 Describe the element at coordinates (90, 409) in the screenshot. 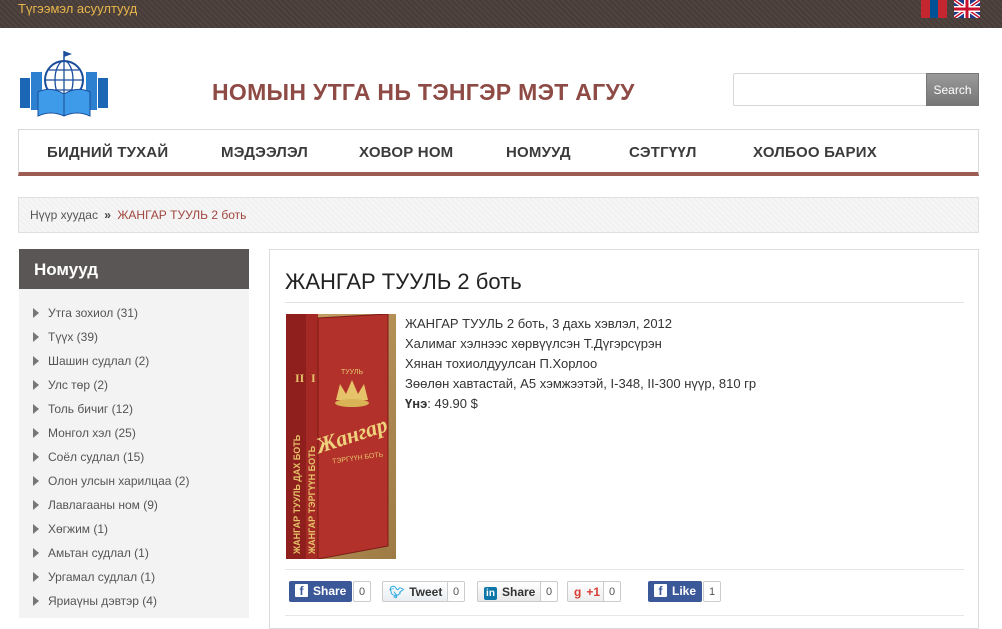

I see `category-label: Толь бичиг (12)` at that location.